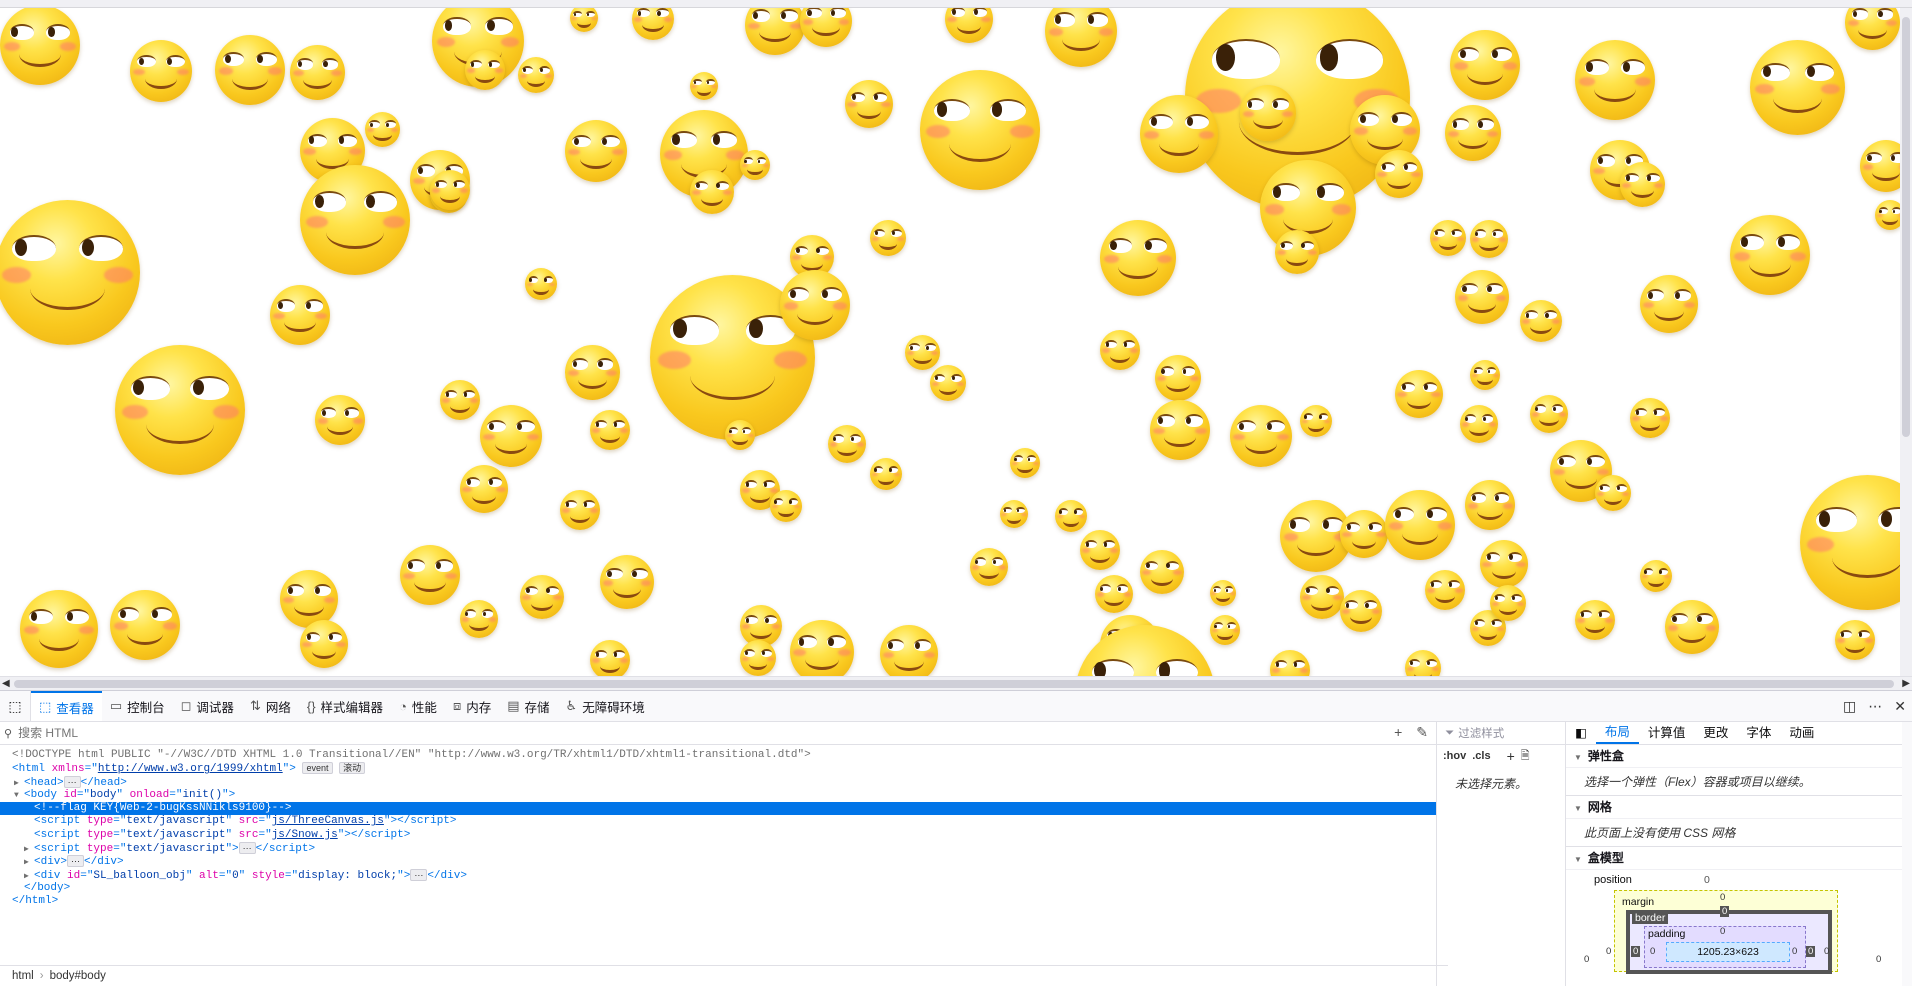  What do you see at coordinates (1636, 951) in the screenshot?
I see `border-left-value: 0` at bounding box center [1636, 951].